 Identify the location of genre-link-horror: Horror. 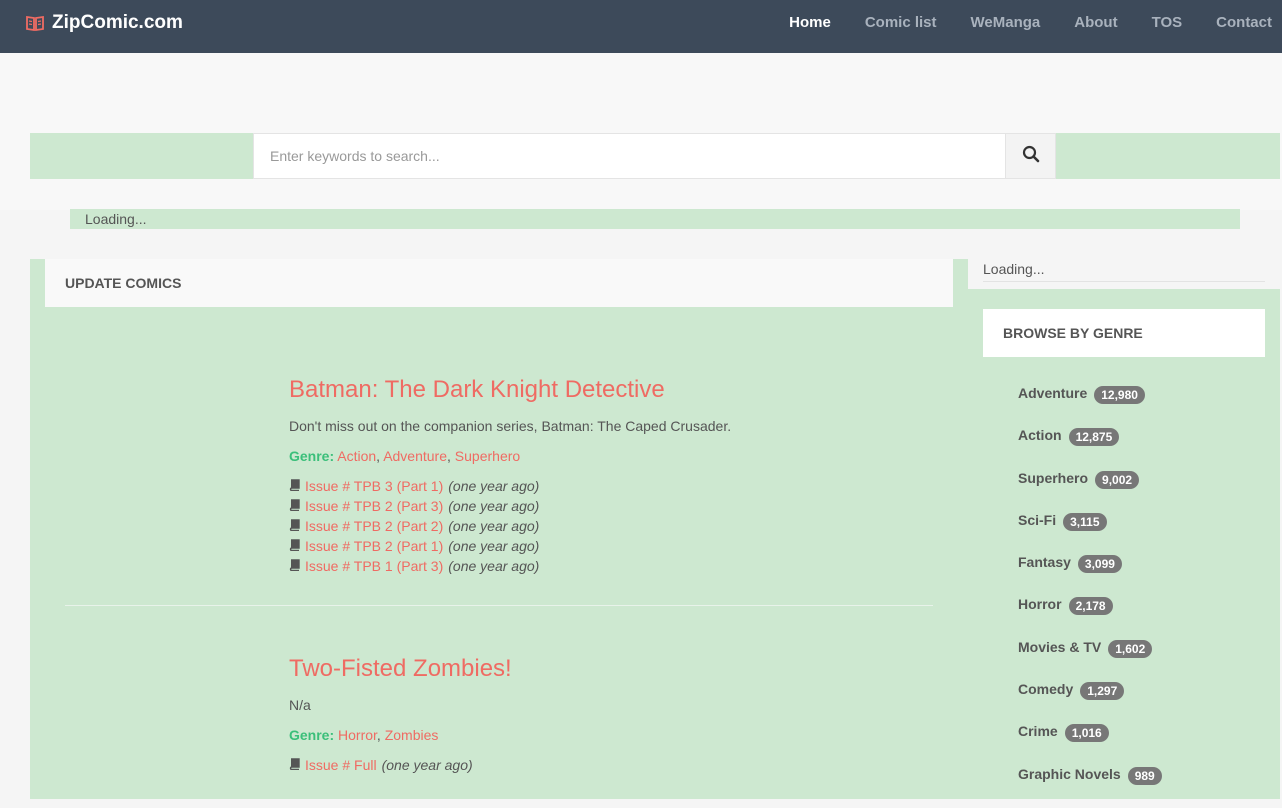
(357, 735).